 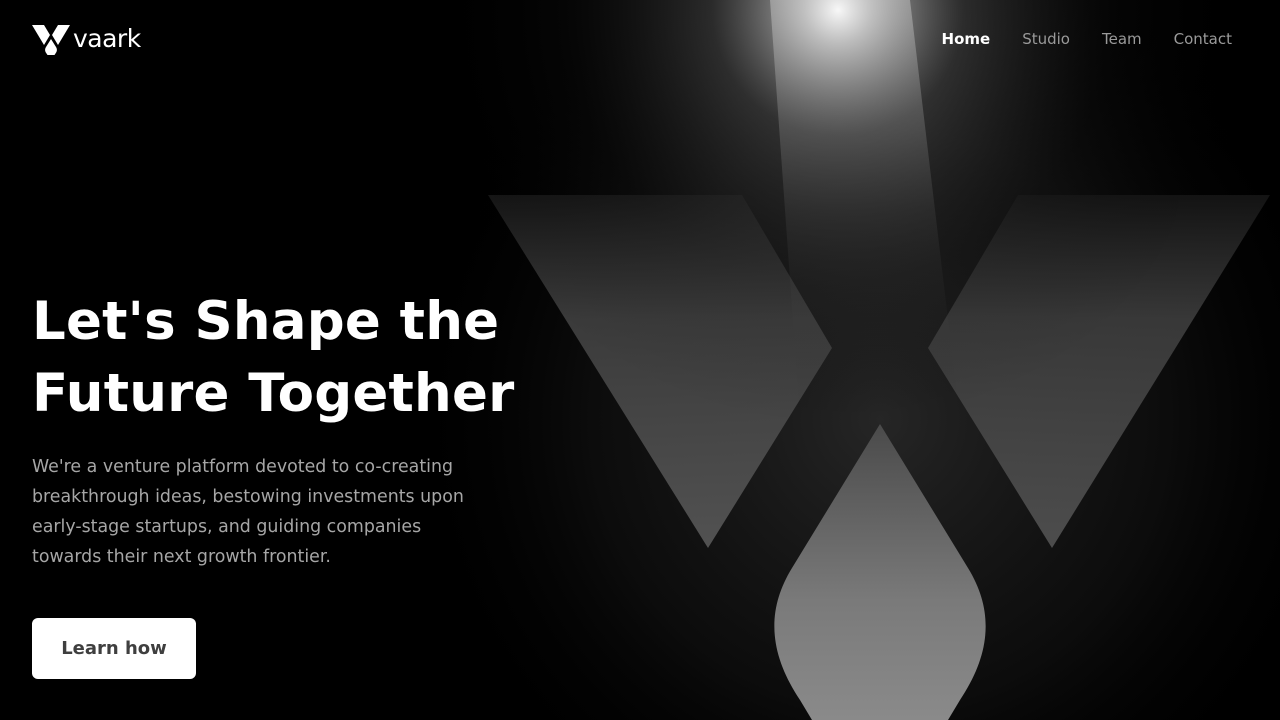 What do you see at coordinates (107, 38) in the screenshot?
I see `brand-name: vaark` at bounding box center [107, 38].